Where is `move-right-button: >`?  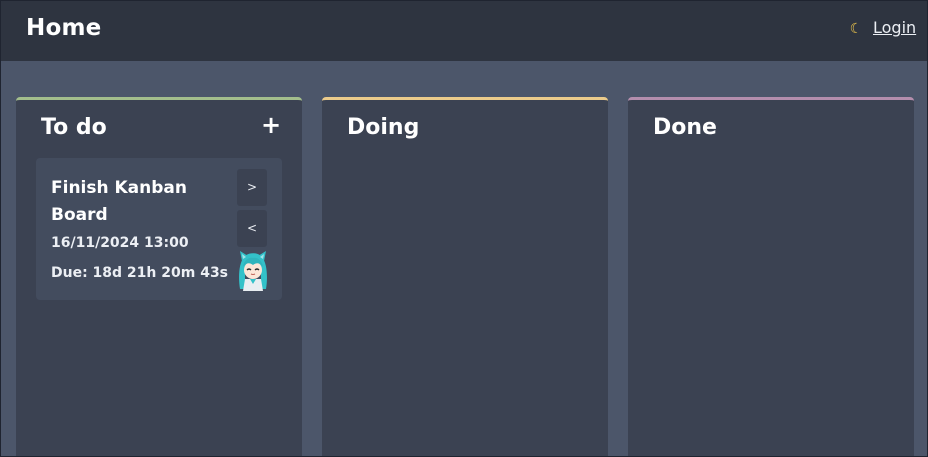
move-right-button: > is located at coordinates (252, 187).